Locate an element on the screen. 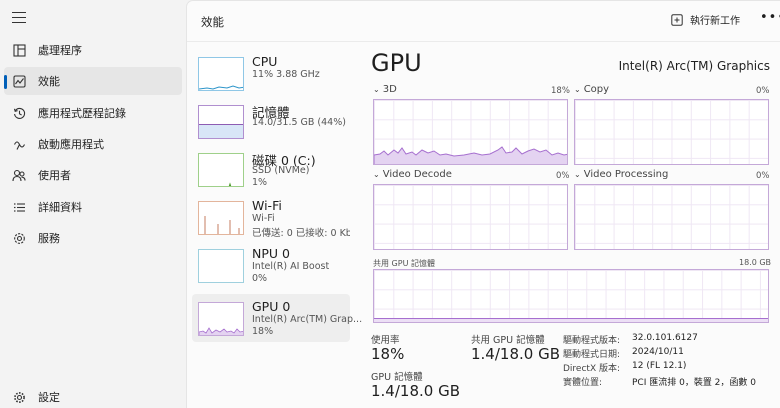 This screenshot has height=408, width=780. gpu-mini-graph is located at coordinates (221, 319).